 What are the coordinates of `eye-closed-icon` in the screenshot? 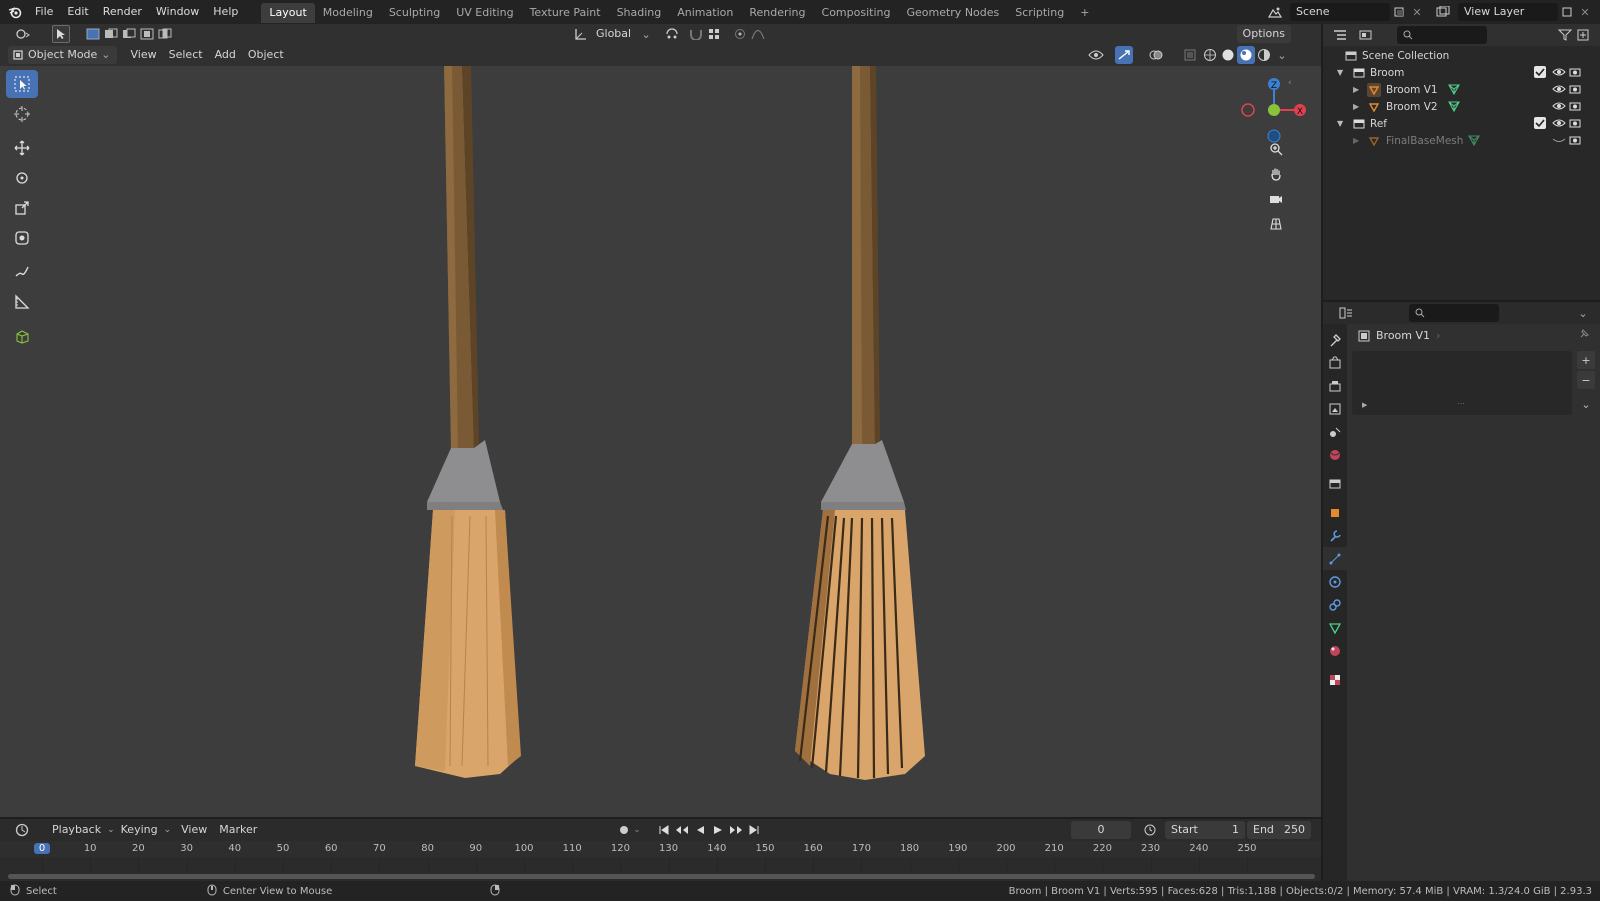 It's located at (1559, 141).